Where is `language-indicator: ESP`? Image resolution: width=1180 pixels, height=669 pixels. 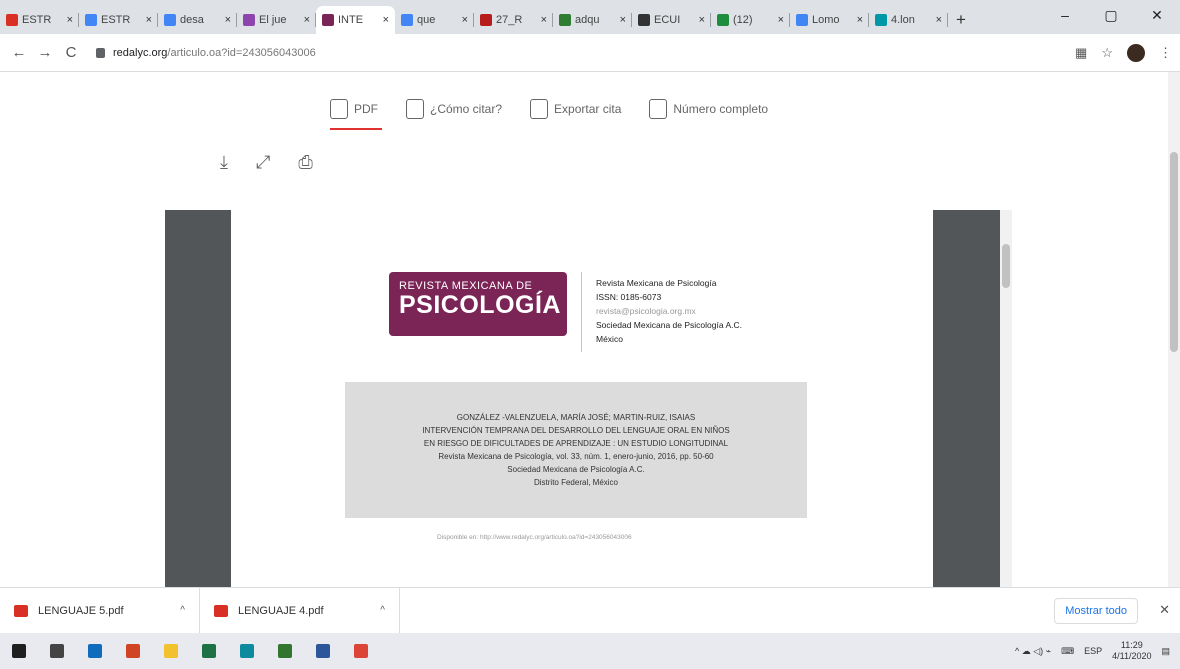
language-indicator: ESP is located at coordinates (1093, 651).